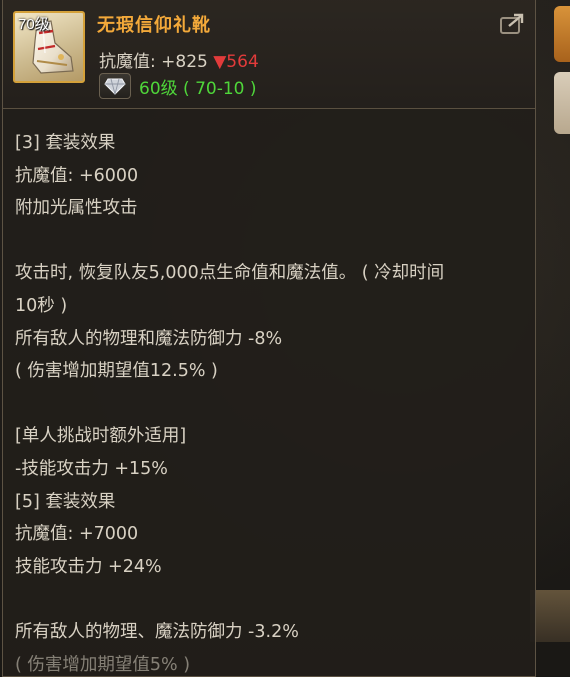 Image resolution: width=570 pixels, height=677 pixels. I want to click on item-level-tag: 70级, so click(34, 24).